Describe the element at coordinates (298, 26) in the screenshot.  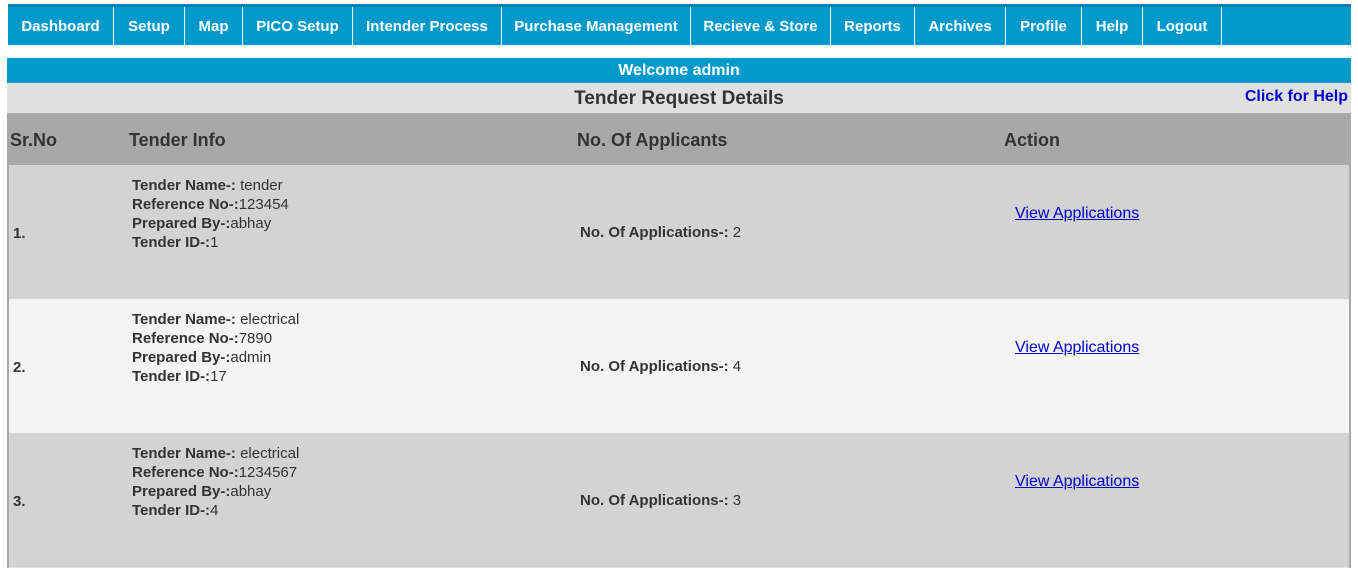
I see `nav-pico-setup: PICO Setup` at that location.